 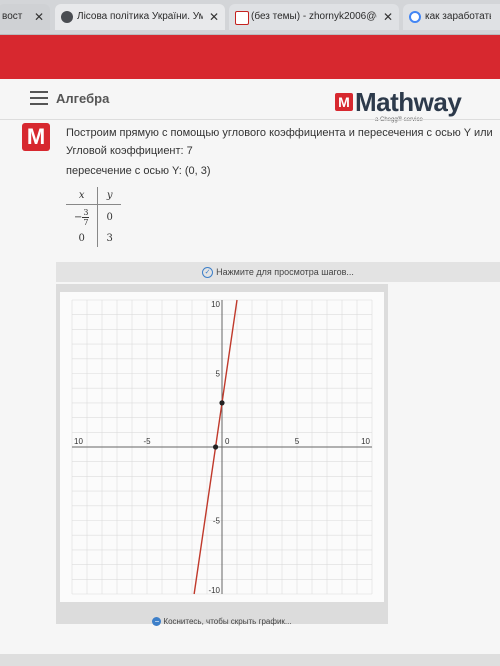 What do you see at coordinates (208, 273) in the screenshot?
I see `check-icon: ✓` at bounding box center [208, 273].